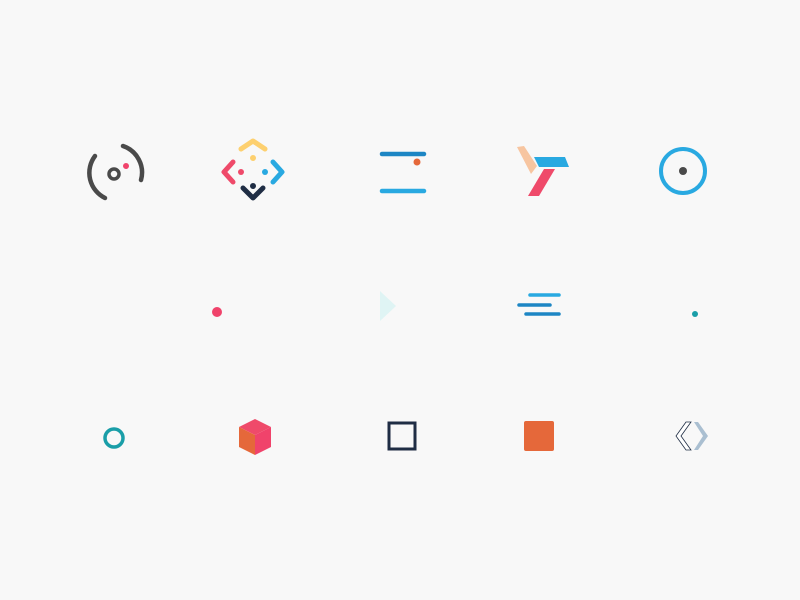  I want to click on tiny-dot-icon, so click(695, 314).